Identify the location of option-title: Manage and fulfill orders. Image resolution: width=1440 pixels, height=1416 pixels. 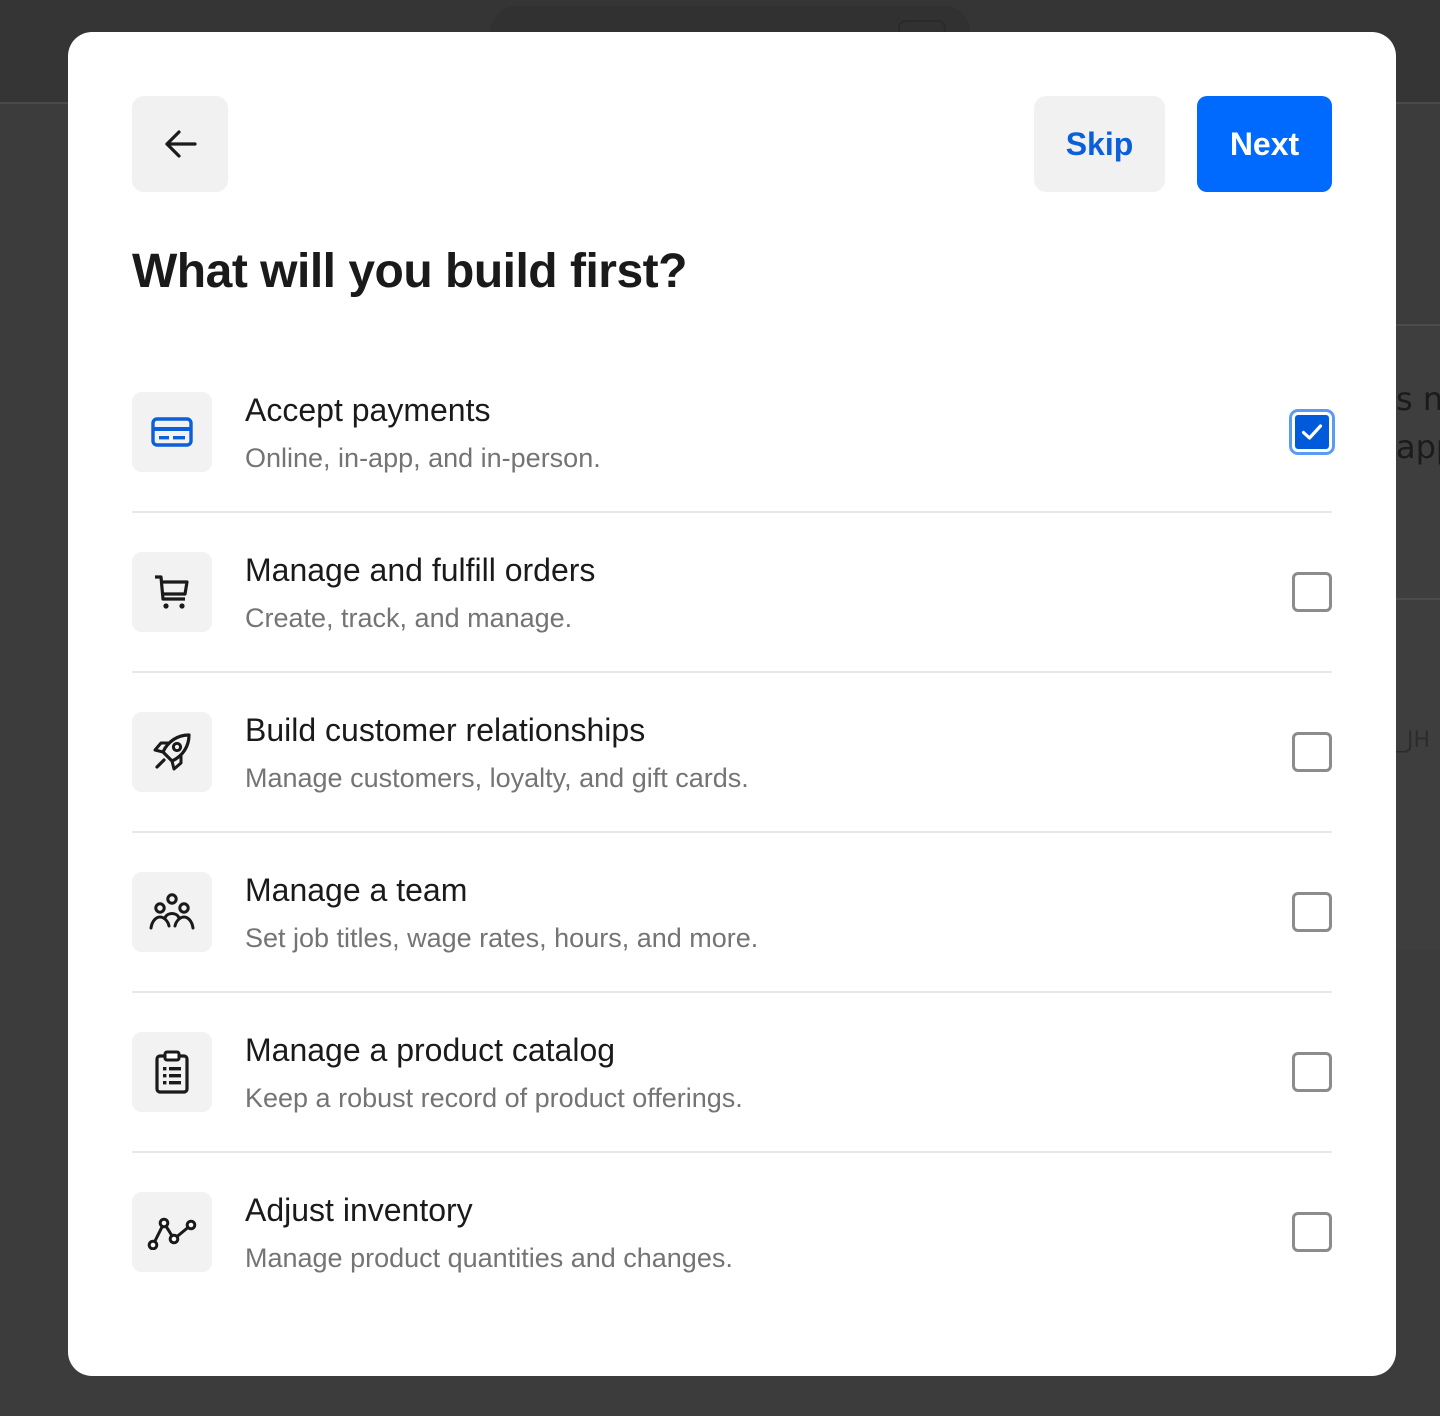
(420, 570).